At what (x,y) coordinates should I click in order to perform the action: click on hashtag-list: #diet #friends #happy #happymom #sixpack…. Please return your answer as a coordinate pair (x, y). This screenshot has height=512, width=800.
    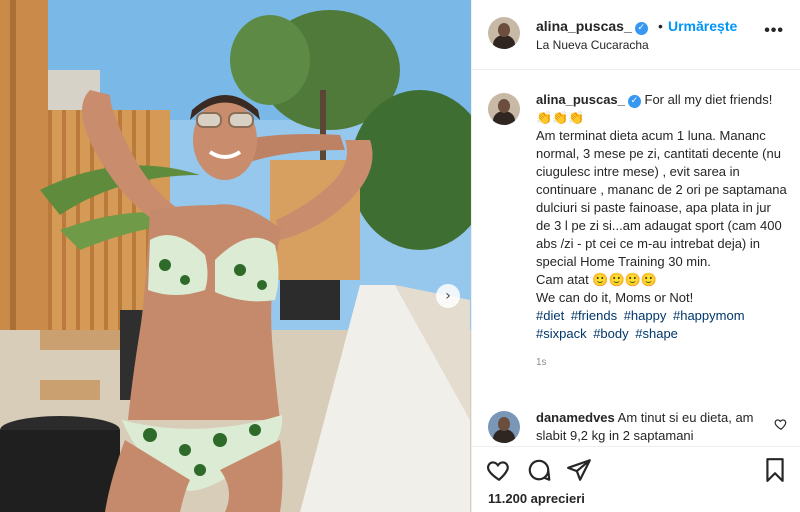
    Looking at the image, I should click on (662, 325).